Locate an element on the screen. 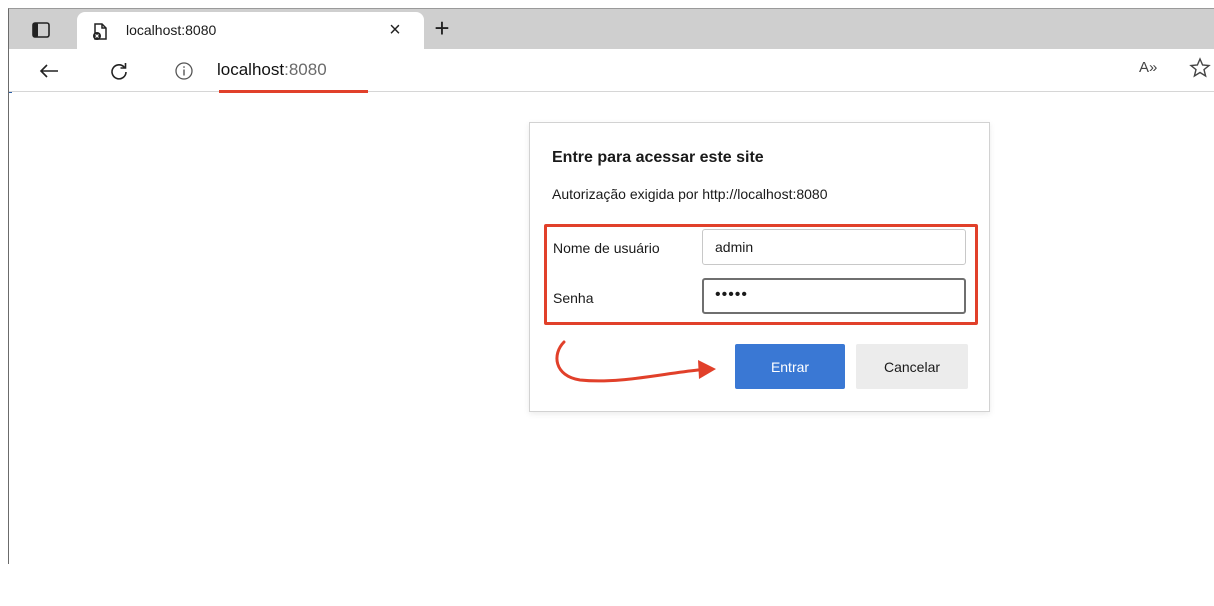  arrow-annotation is located at coordinates (635, 361).